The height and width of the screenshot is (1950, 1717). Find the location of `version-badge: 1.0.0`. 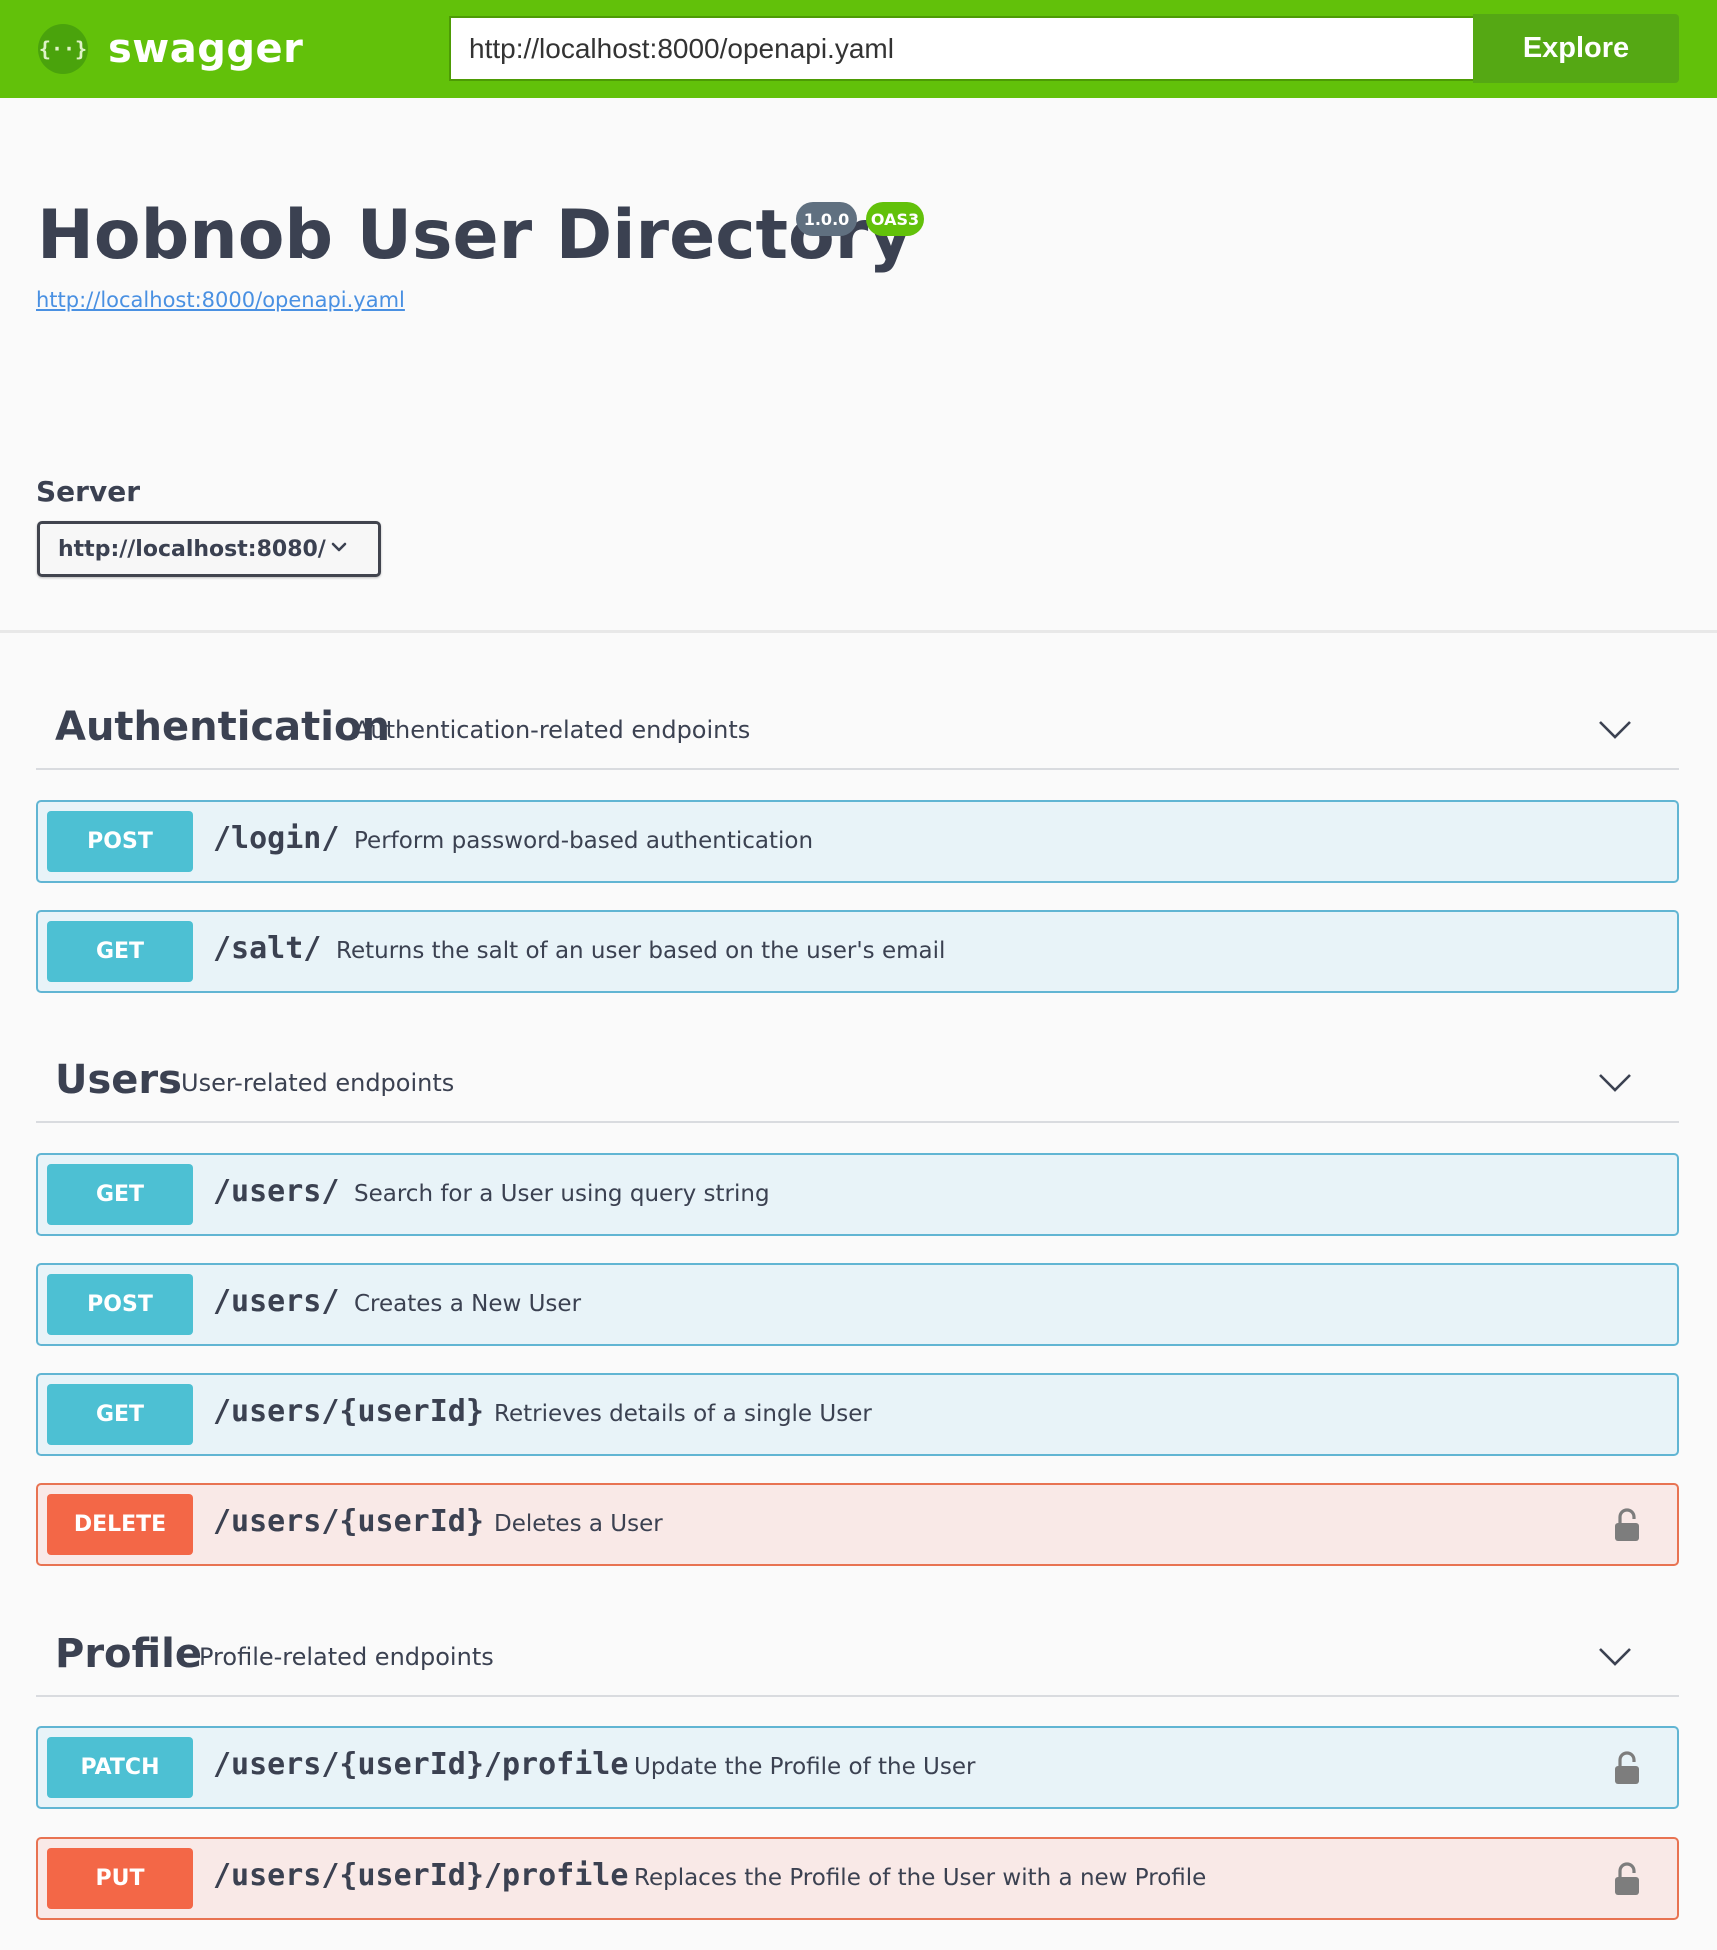

version-badge: 1.0.0 is located at coordinates (826, 219).